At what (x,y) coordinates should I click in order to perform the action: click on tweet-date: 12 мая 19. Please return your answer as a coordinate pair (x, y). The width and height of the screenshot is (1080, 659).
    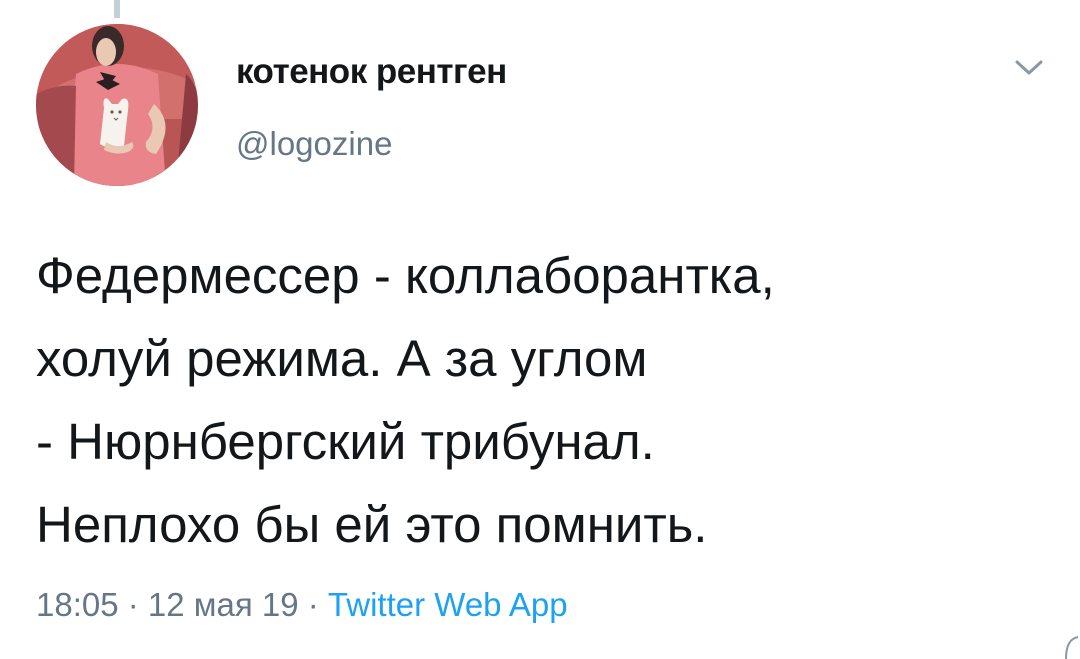
    Looking at the image, I should click on (223, 604).